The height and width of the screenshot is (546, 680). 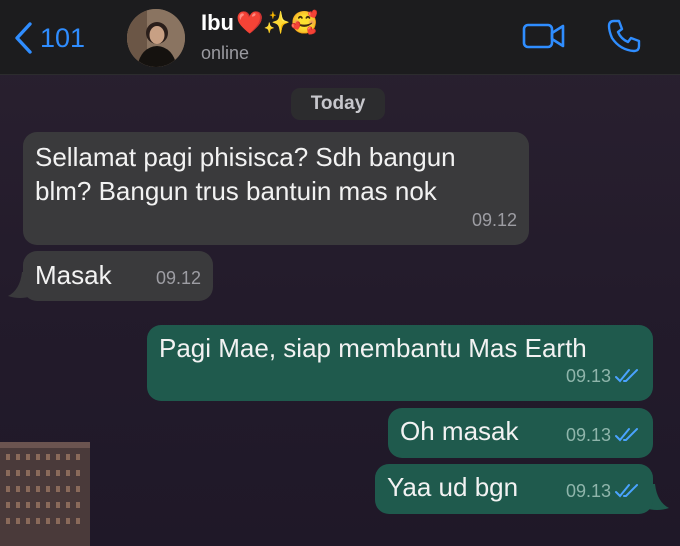 What do you see at coordinates (459, 431) in the screenshot?
I see `message-text: Oh masak` at bounding box center [459, 431].